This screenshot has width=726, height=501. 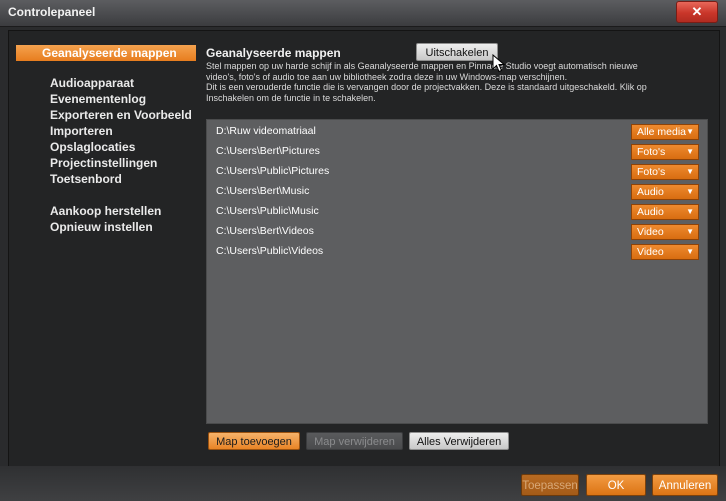 I want to click on window-title: Controlepaneel, so click(x=52, y=12).